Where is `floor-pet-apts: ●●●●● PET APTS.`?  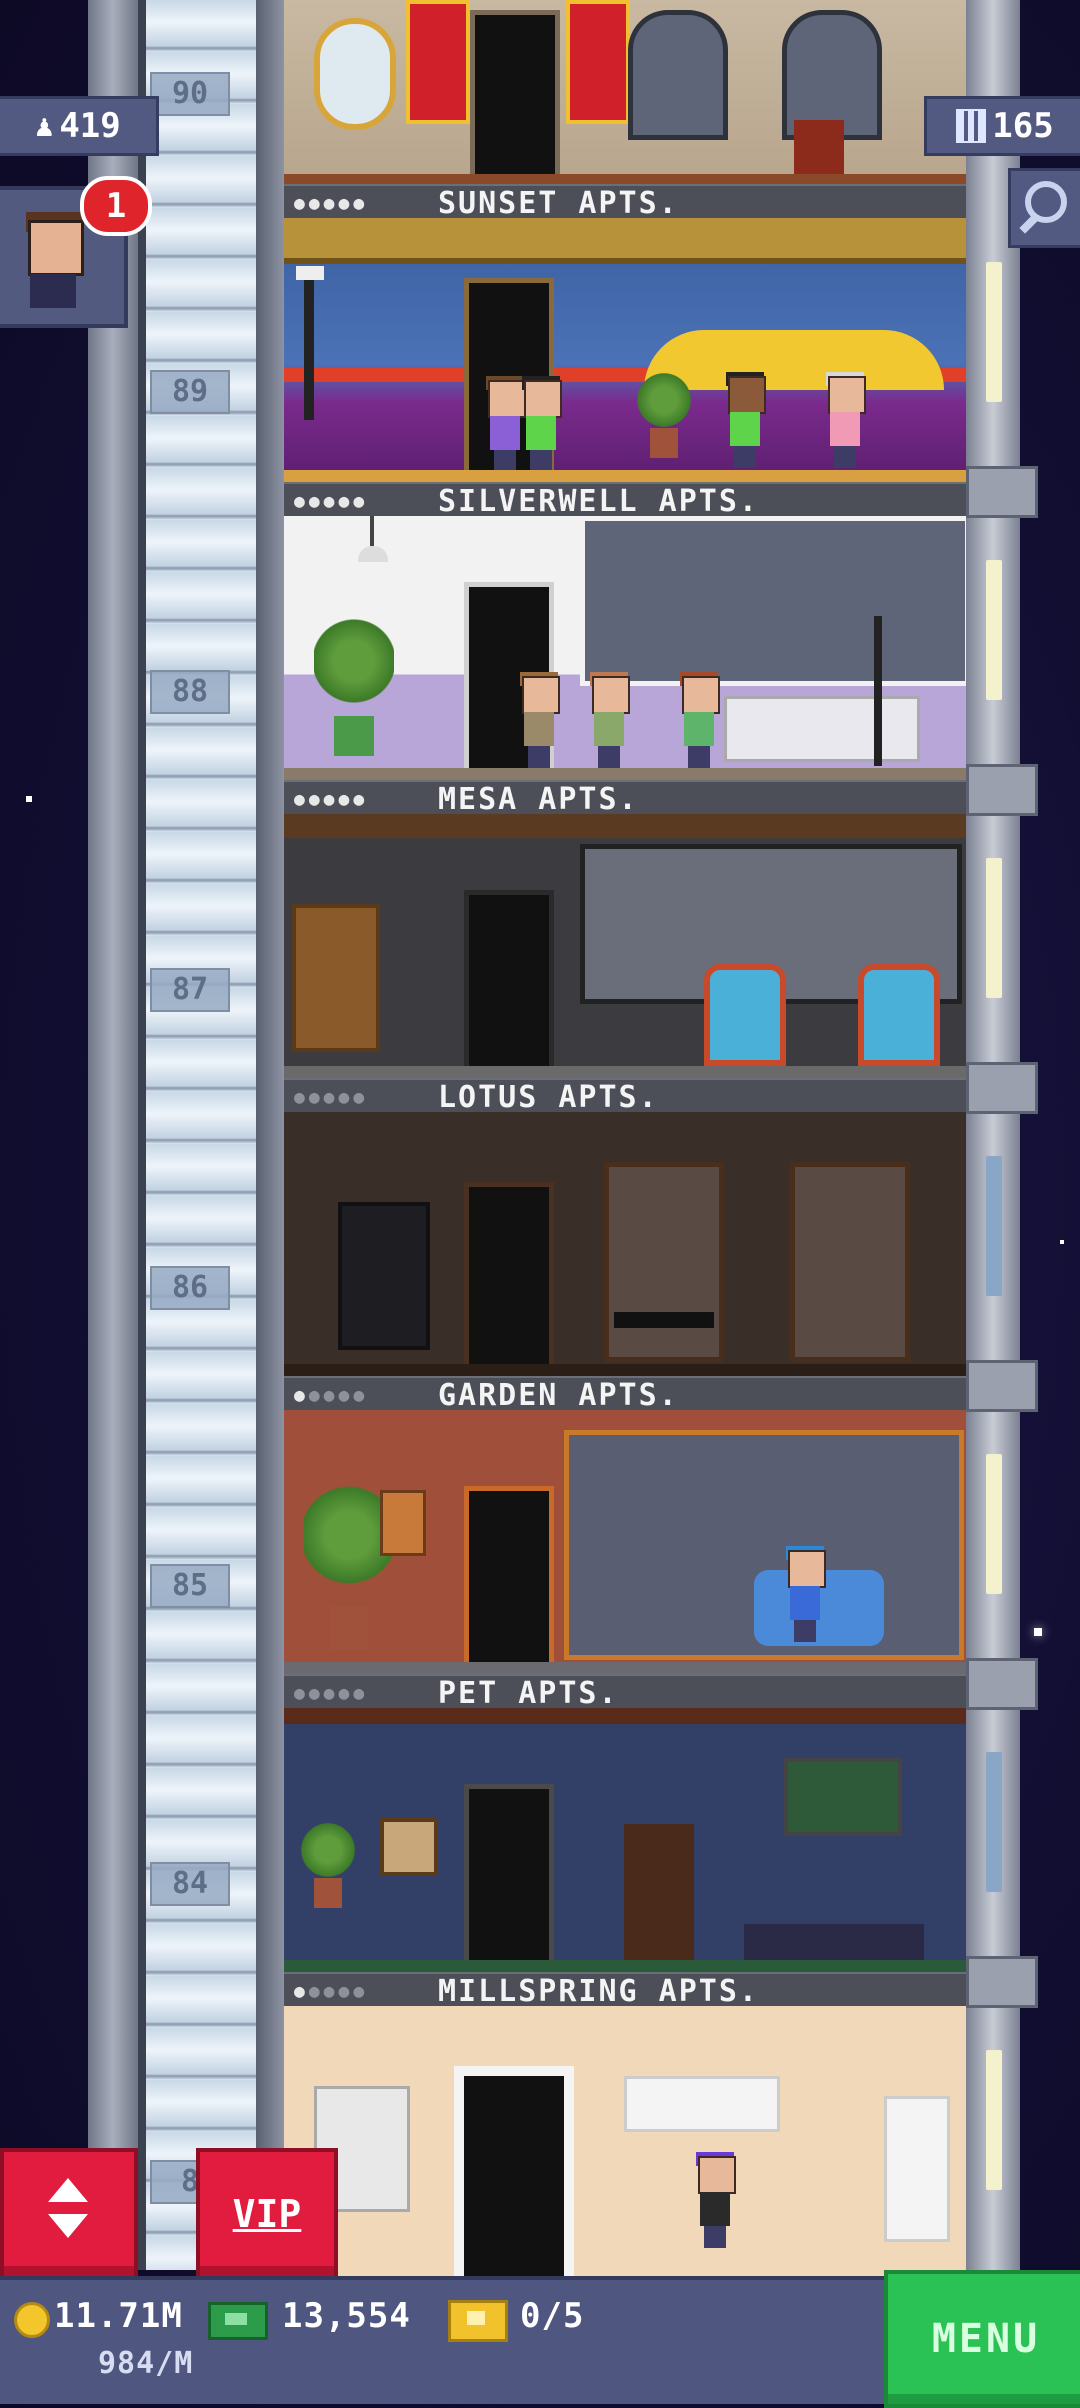
floor-pet-apts: ●●●●● PET APTS. is located at coordinates (625, 1823).